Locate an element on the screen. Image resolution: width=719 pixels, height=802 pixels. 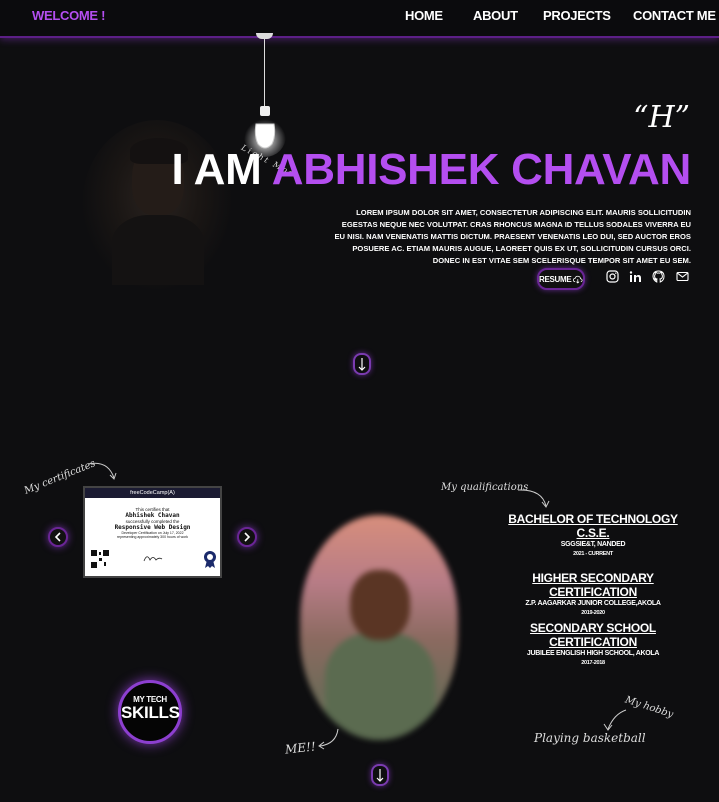
resume-button: RESUME is located at coordinates (561, 279).